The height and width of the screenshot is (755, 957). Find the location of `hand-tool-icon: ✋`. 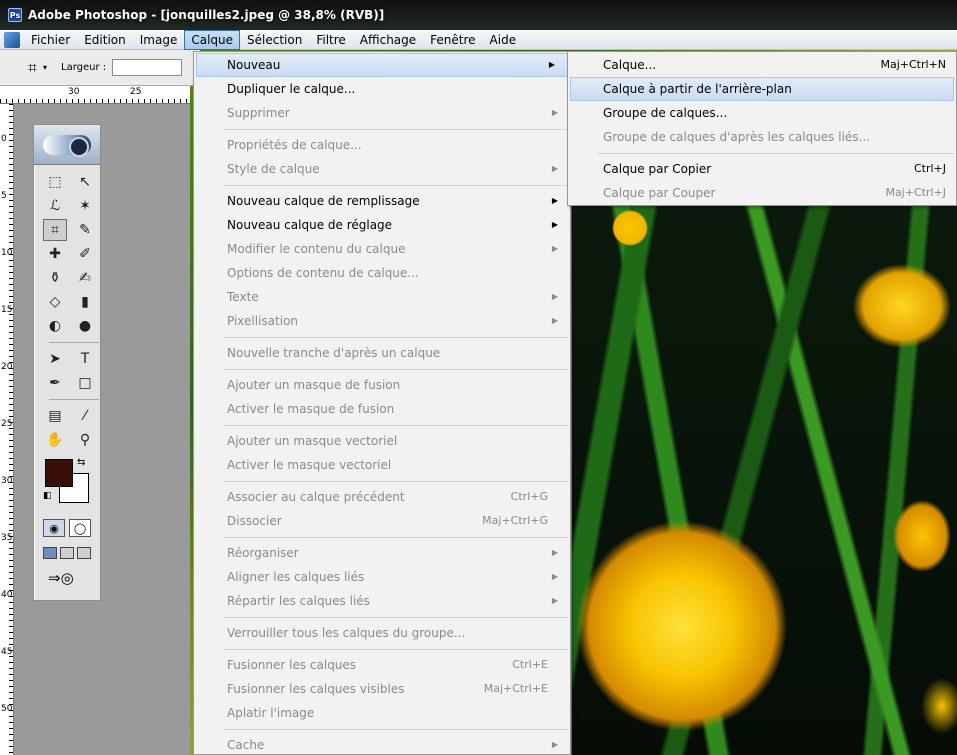

hand-tool-icon: ✋ is located at coordinates (55, 440).